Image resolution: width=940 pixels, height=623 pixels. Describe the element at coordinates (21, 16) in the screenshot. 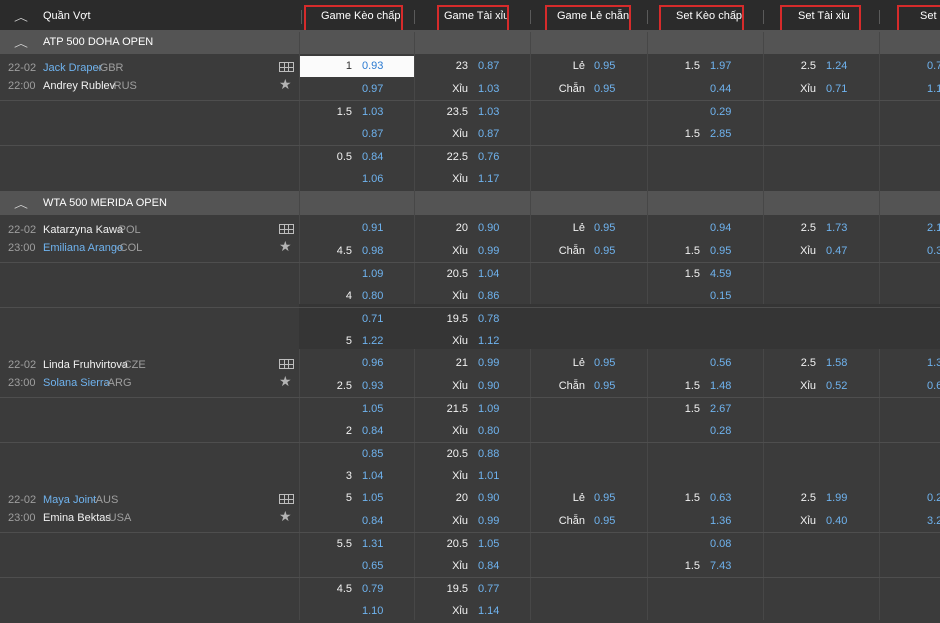

I see `collapse-all-chevron-icon: ︿` at that location.